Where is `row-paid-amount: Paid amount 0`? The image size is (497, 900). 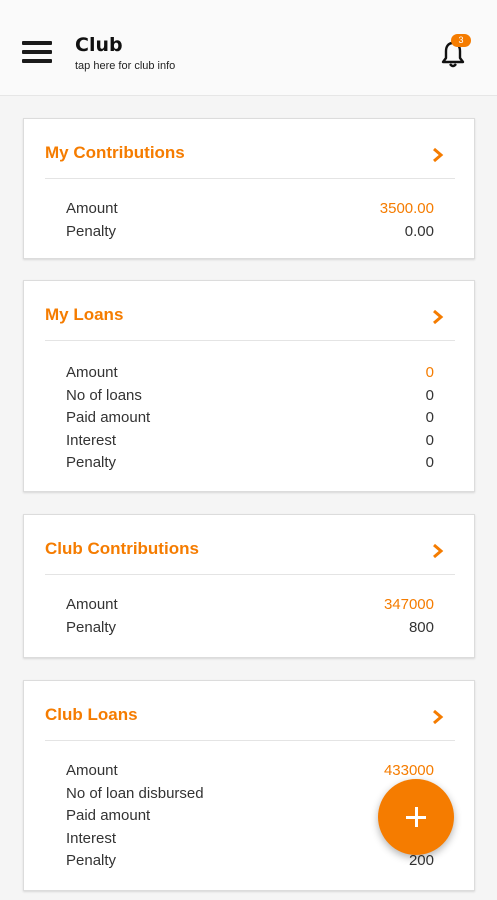 row-paid-amount: Paid amount 0 is located at coordinates (250, 419).